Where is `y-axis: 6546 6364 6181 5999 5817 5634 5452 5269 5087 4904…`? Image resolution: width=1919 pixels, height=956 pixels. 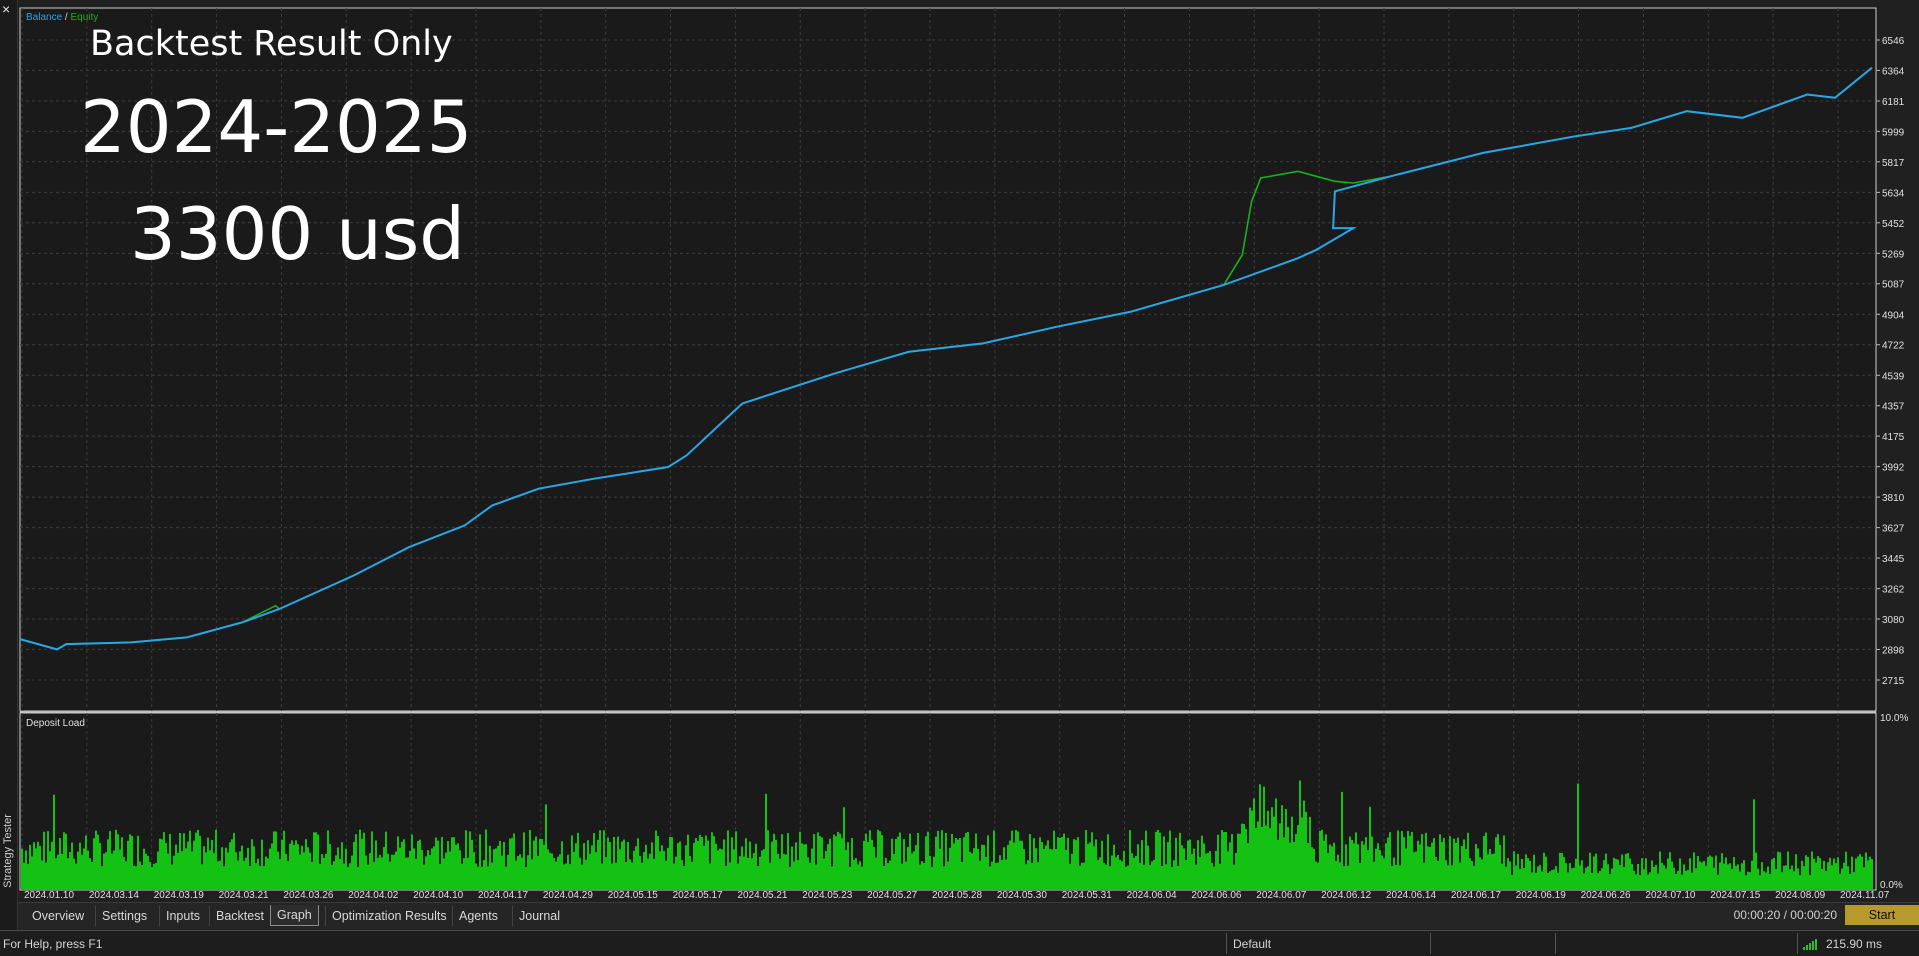
y-axis: 6546 6364 6181 5999 5817 5634 5452 5269 5087 4904… is located at coordinates (1892, 463).